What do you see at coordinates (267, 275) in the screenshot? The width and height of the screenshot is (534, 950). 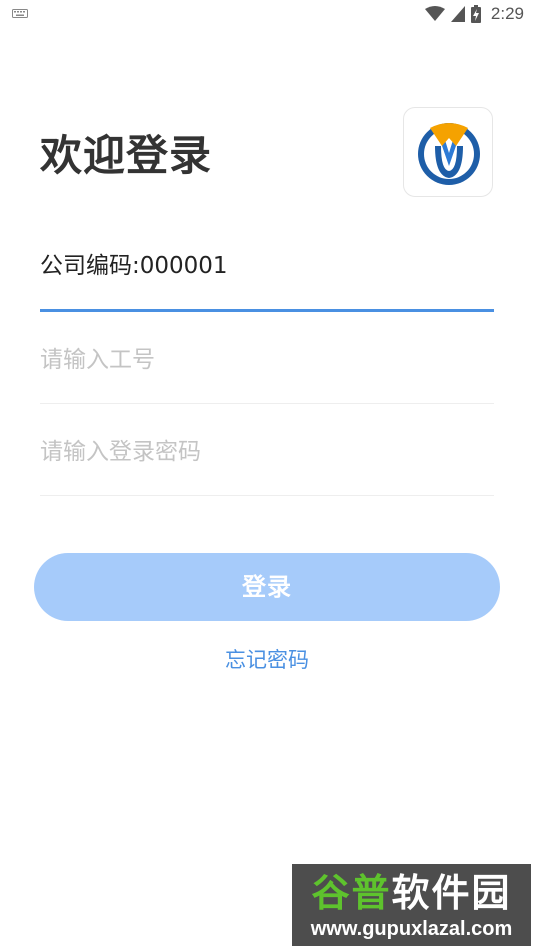 I see `company-code-field: 公司编码:000001` at bounding box center [267, 275].